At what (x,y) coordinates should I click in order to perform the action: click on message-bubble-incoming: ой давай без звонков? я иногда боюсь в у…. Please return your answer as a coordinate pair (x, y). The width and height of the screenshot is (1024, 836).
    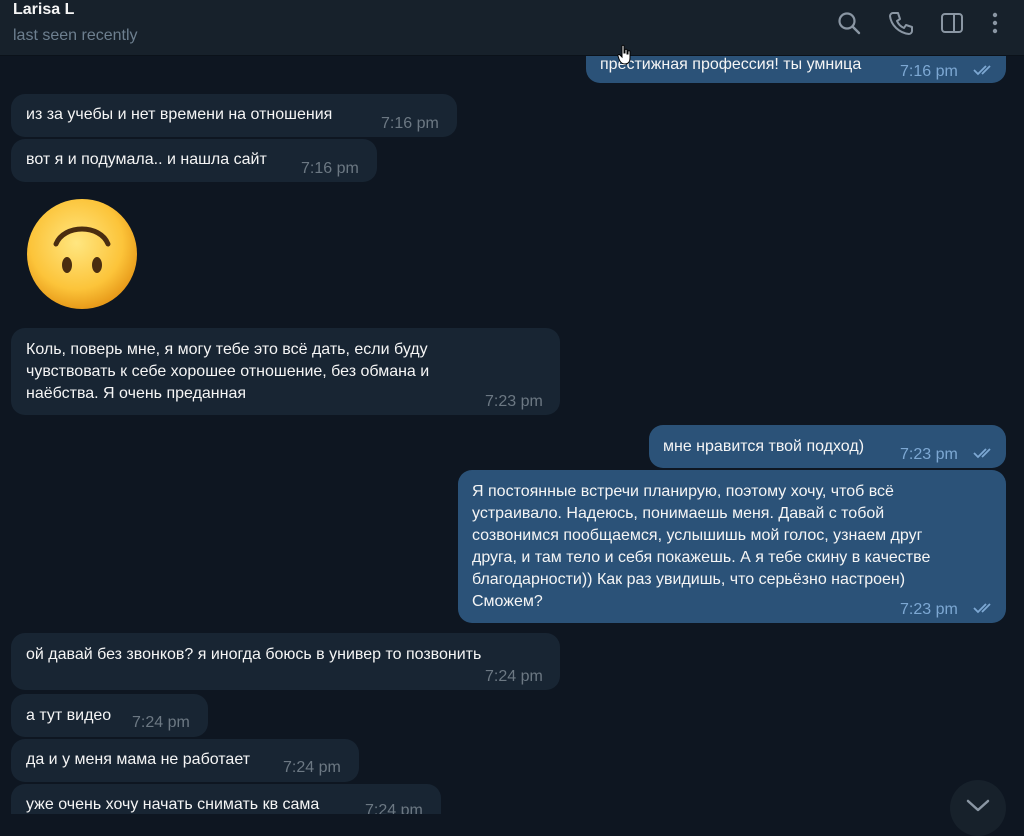
    Looking at the image, I should click on (285, 661).